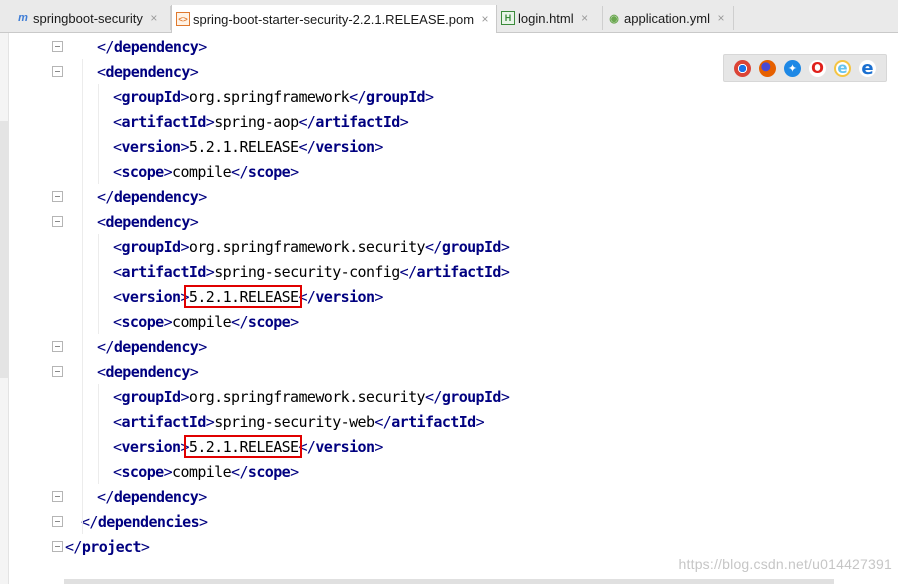 Image resolution: width=898 pixels, height=584 pixels. What do you see at coordinates (144, 521) in the screenshot?
I see `code-line: </dependencies >` at bounding box center [144, 521].